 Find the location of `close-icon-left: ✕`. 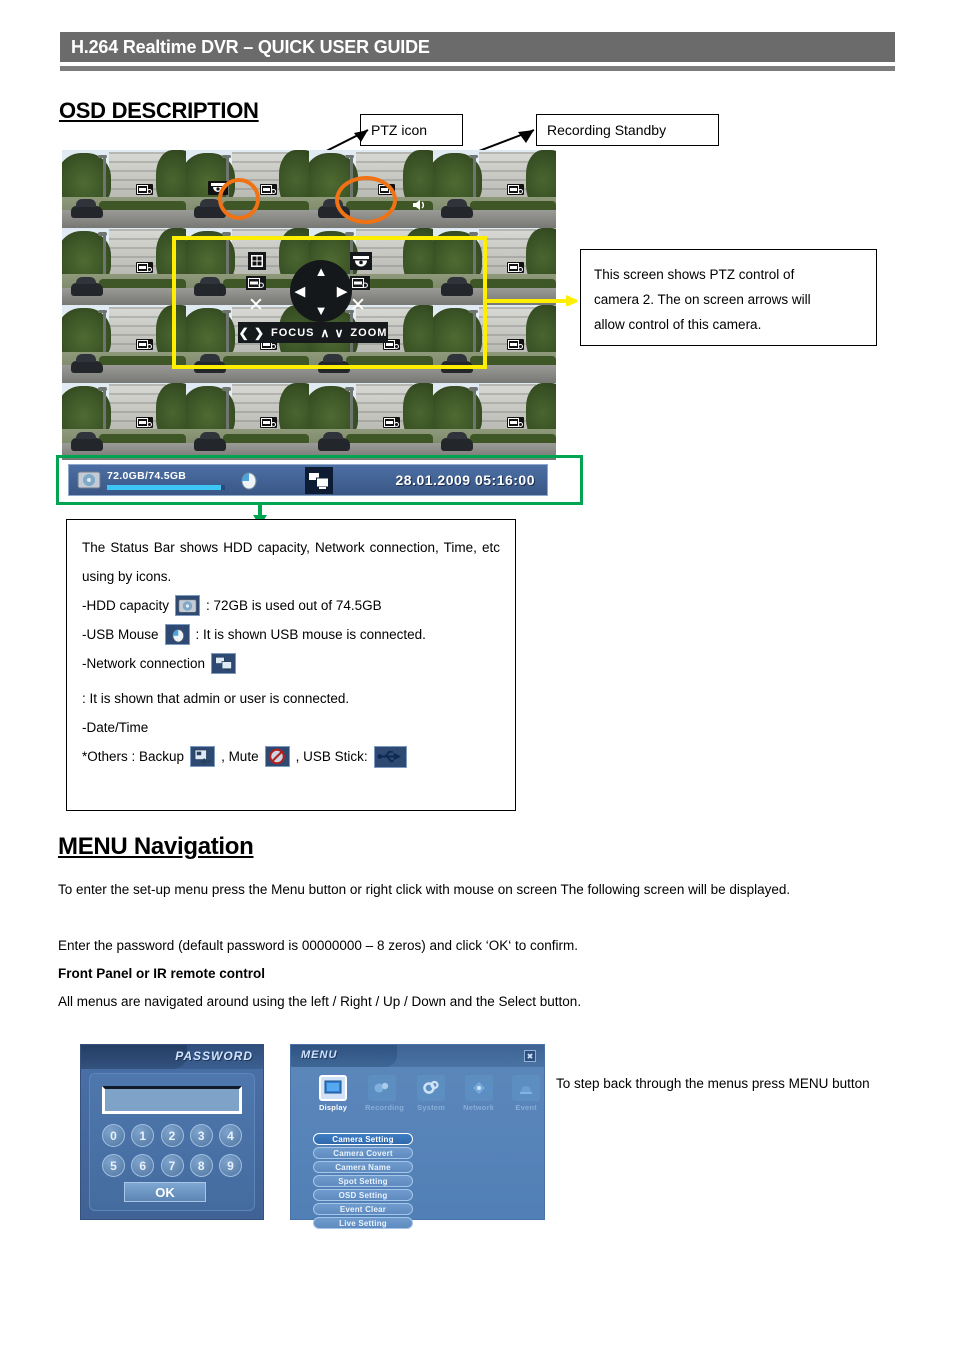

close-icon-left: ✕ is located at coordinates (256, 305).